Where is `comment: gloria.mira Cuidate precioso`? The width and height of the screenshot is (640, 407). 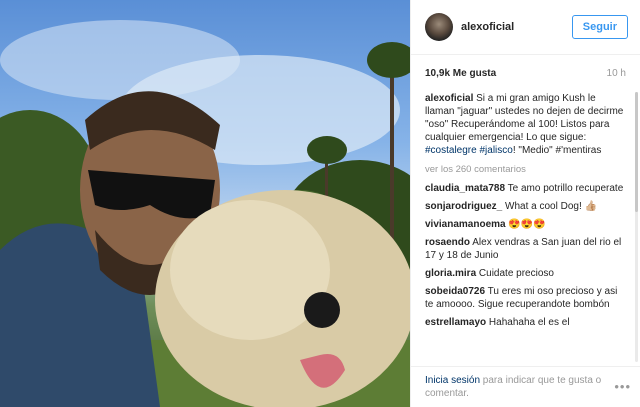 comment: gloria.mira Cuidate precioso is located at coordinates (526, 273).